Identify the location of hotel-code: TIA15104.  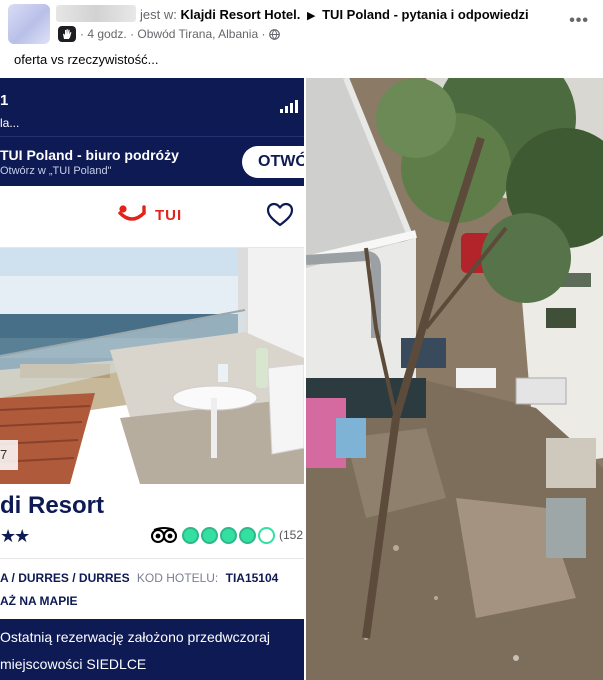
(252, 578).